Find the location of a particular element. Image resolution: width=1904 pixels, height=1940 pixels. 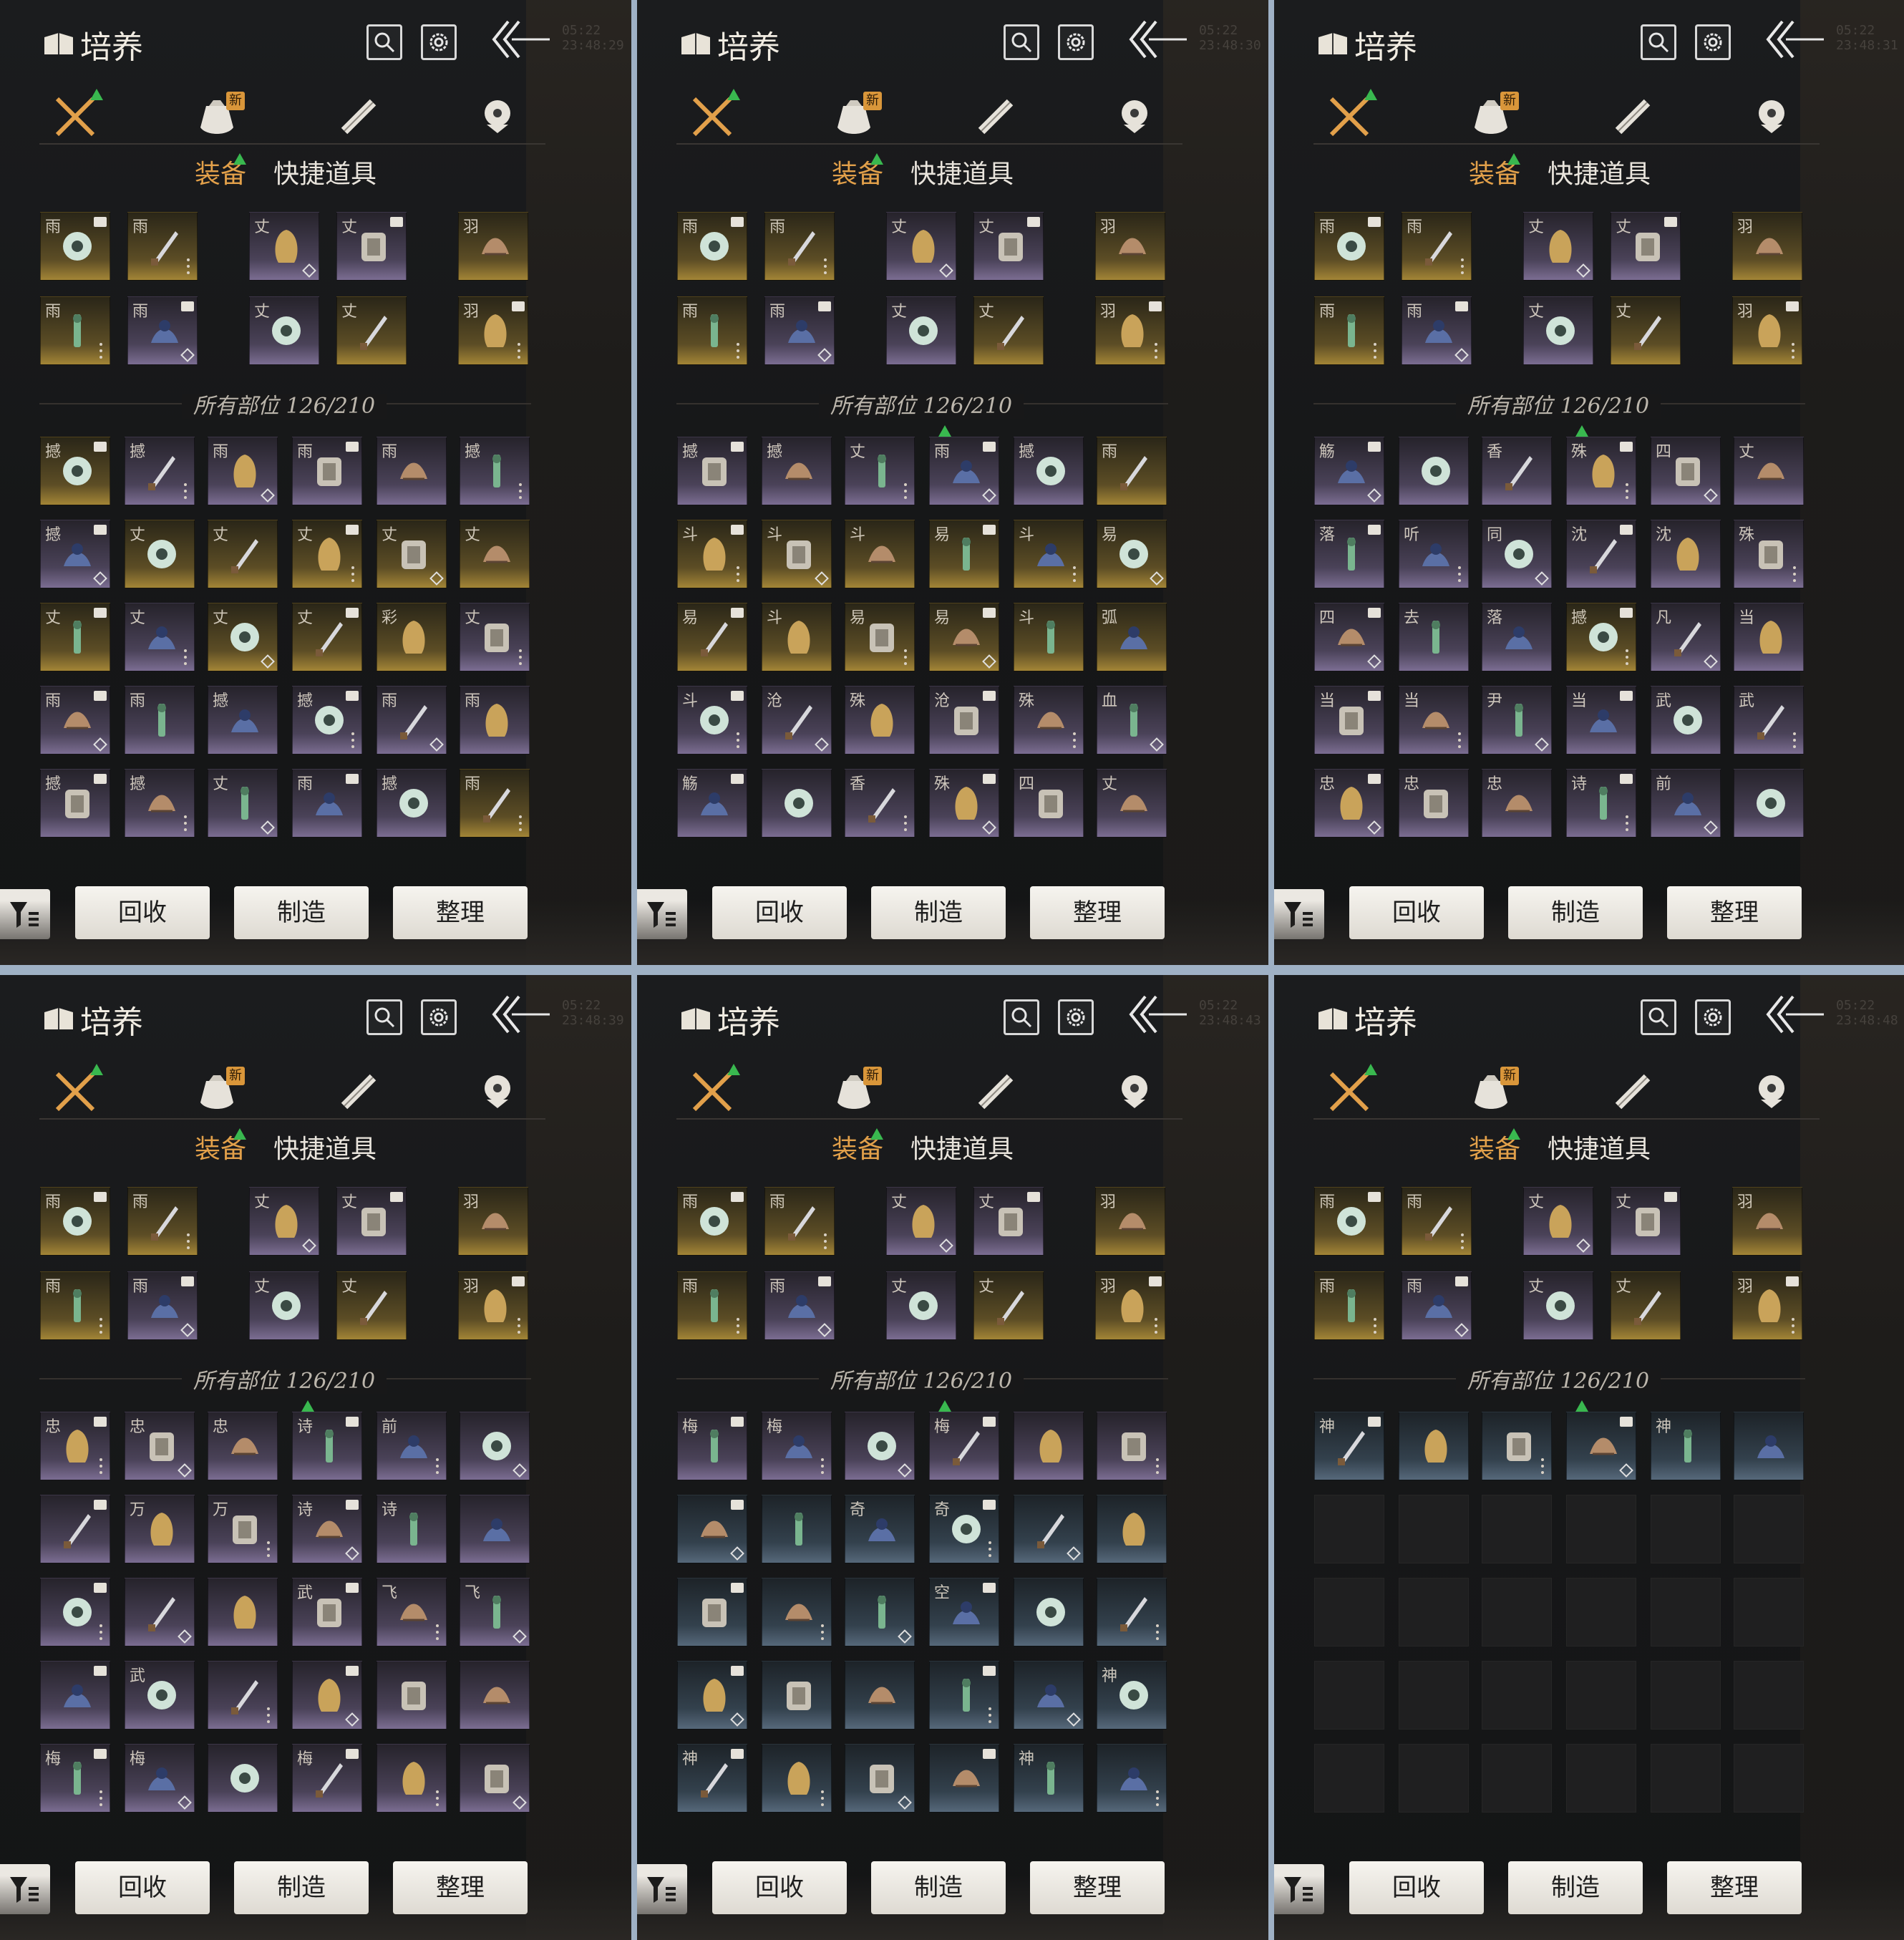

inventory-item: 当 is located at coordinates (1769, 637).